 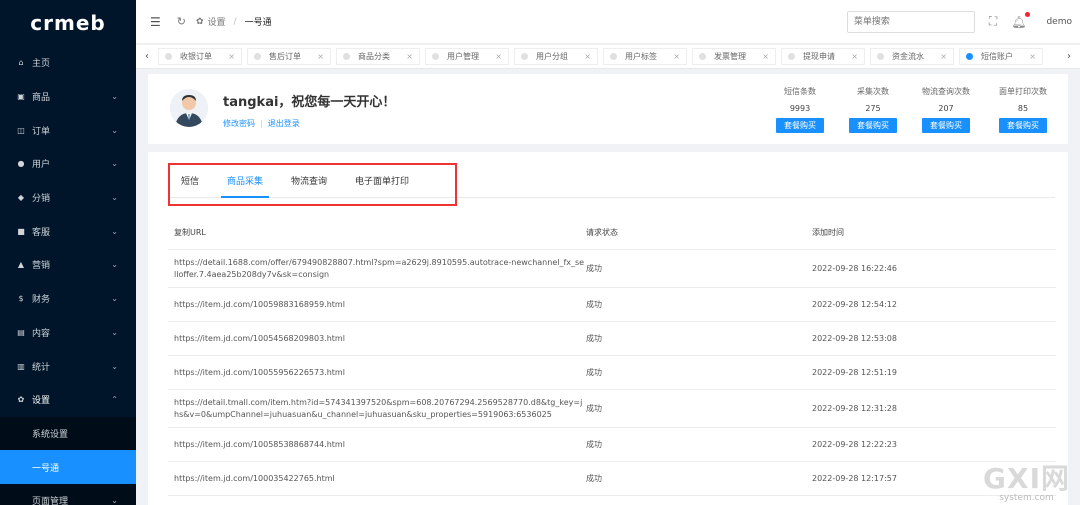 What do you see at coordinates (68, 97) in the screenshot?
I see `sidebar-item: ▣ 商品 ⌄` at bounding box center [68, 97].